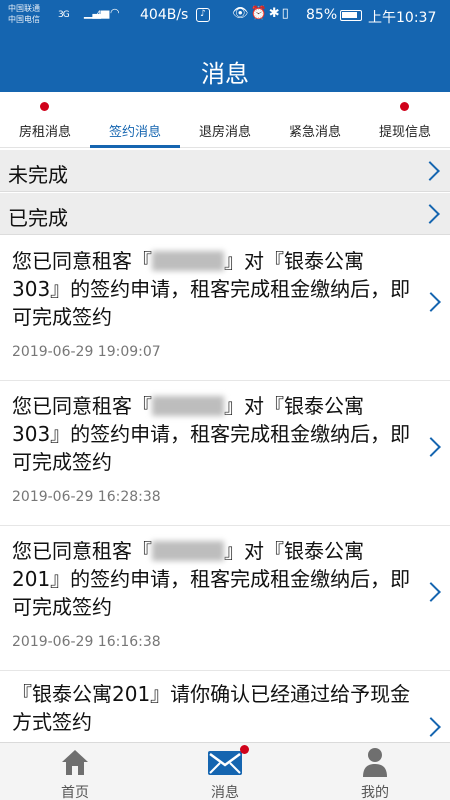 The width and height of the screenshot is (450, 800). Describe the element at coordinates (314, 132) in the screenshot. I see `tab-label: 紧急消息` at that location.